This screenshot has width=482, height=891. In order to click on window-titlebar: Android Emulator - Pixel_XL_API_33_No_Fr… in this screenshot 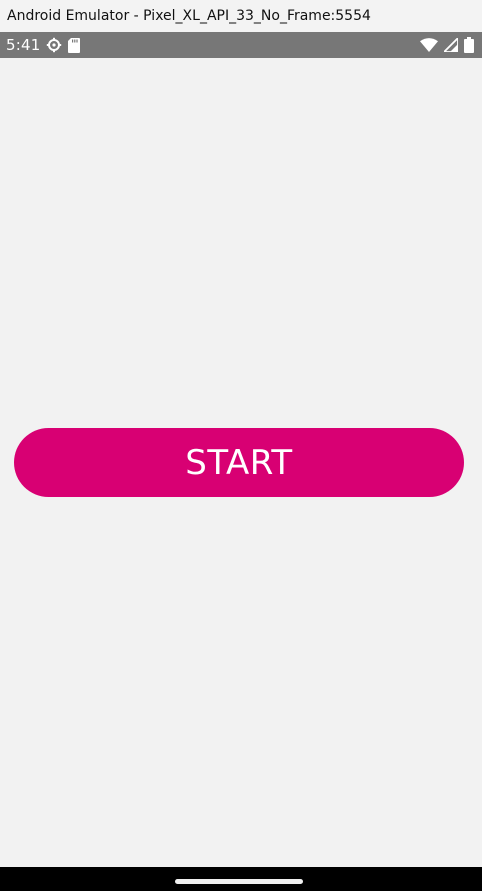, I will do `click(241, 16)`.